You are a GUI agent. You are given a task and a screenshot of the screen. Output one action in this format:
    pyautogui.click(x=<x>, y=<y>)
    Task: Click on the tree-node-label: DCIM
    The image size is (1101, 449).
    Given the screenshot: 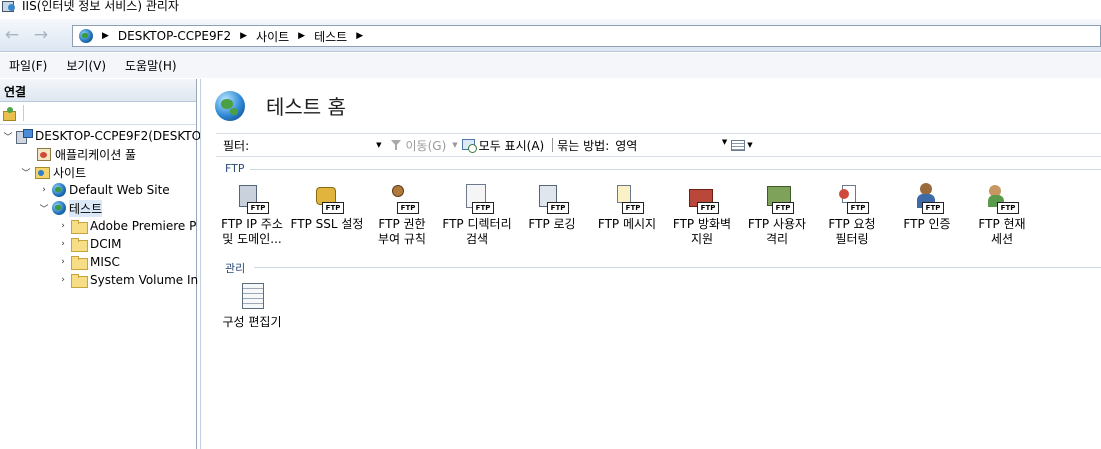 What is the action you would take?
    pyautogui.click(x=106, y=244)
    